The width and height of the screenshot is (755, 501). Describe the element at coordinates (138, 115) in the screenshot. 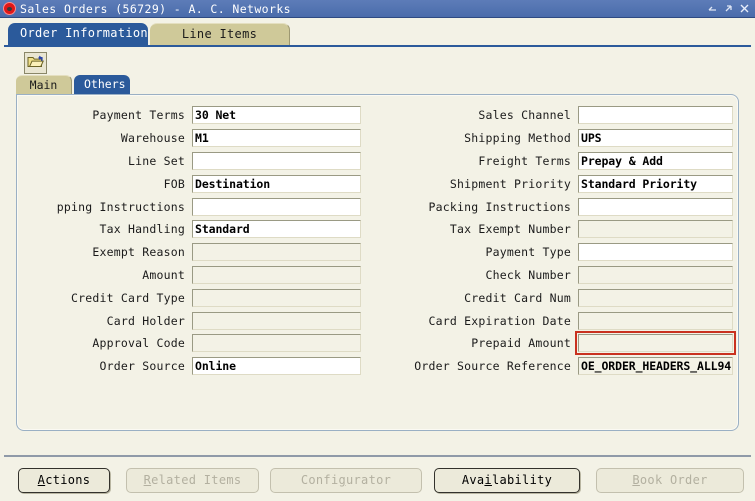

I see `field-label: Payment Terms` at that location.